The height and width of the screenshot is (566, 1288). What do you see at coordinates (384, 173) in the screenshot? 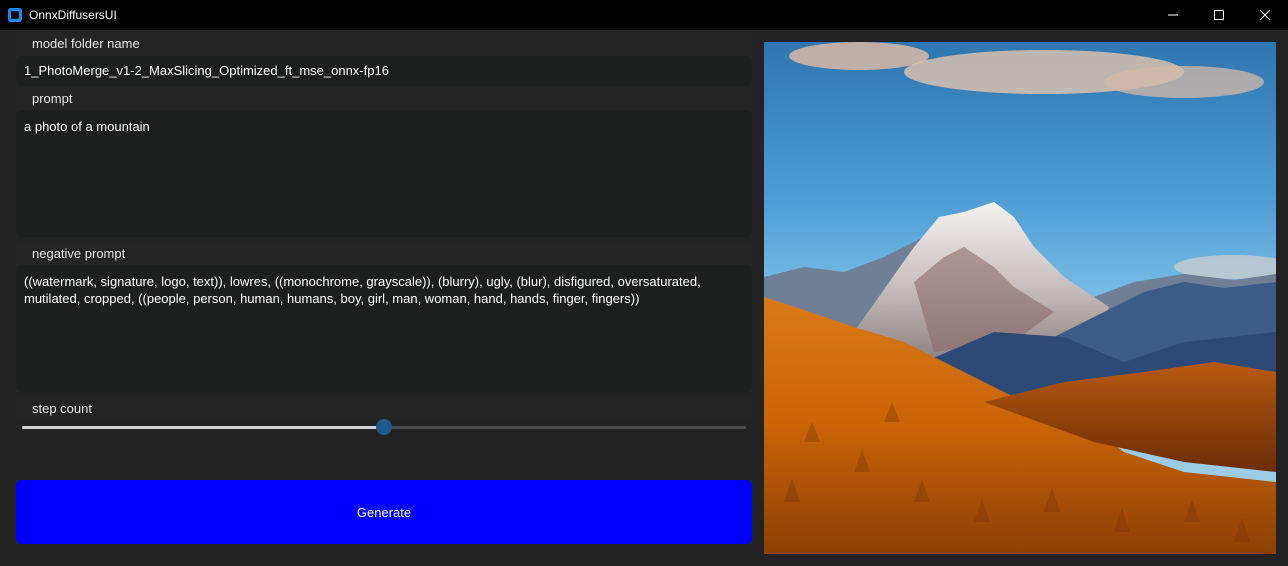
I see `prompt-input: a photo of a mountain` at bounding box center [384, 173].